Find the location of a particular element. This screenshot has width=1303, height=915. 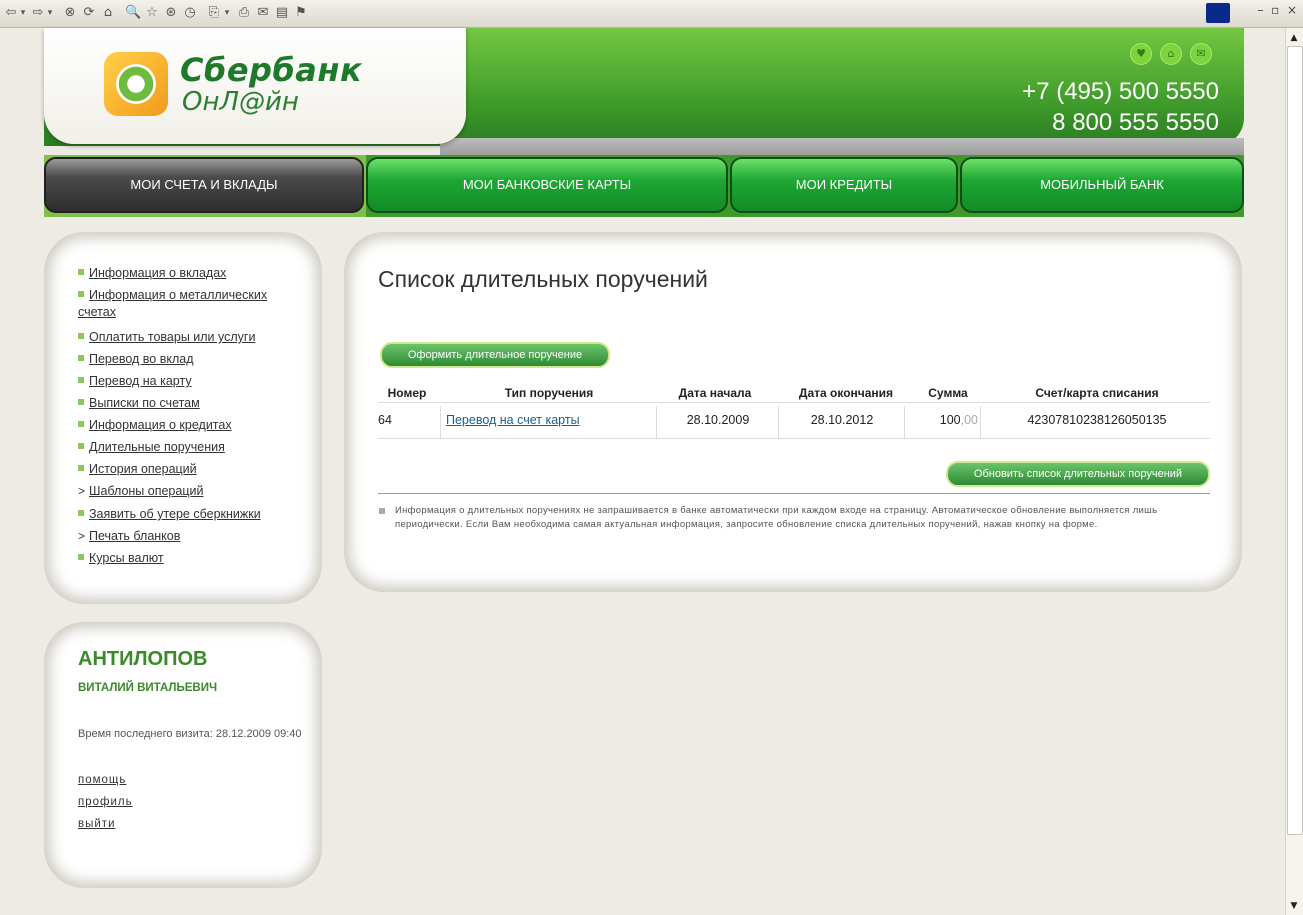

discuss-icon: ▤ is located at coordinates (282, 13).